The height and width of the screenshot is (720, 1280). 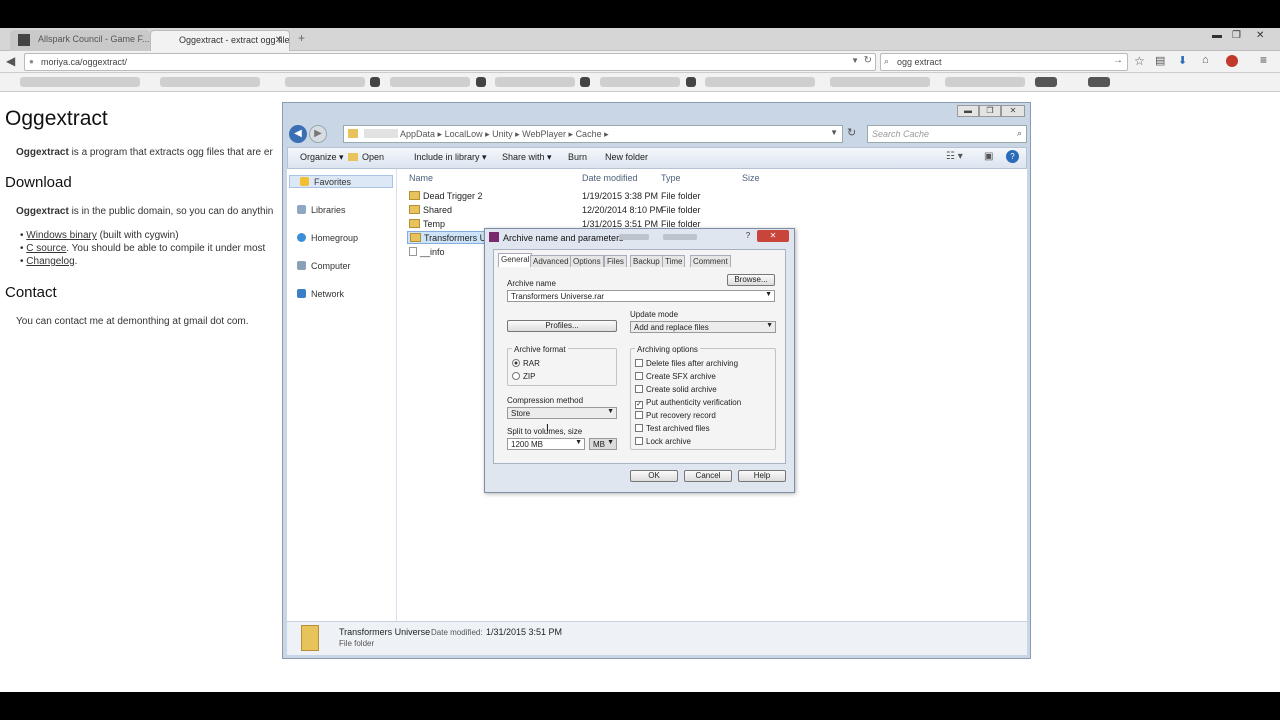 I want to click on open-button: Open, so click(x=366, y=157).